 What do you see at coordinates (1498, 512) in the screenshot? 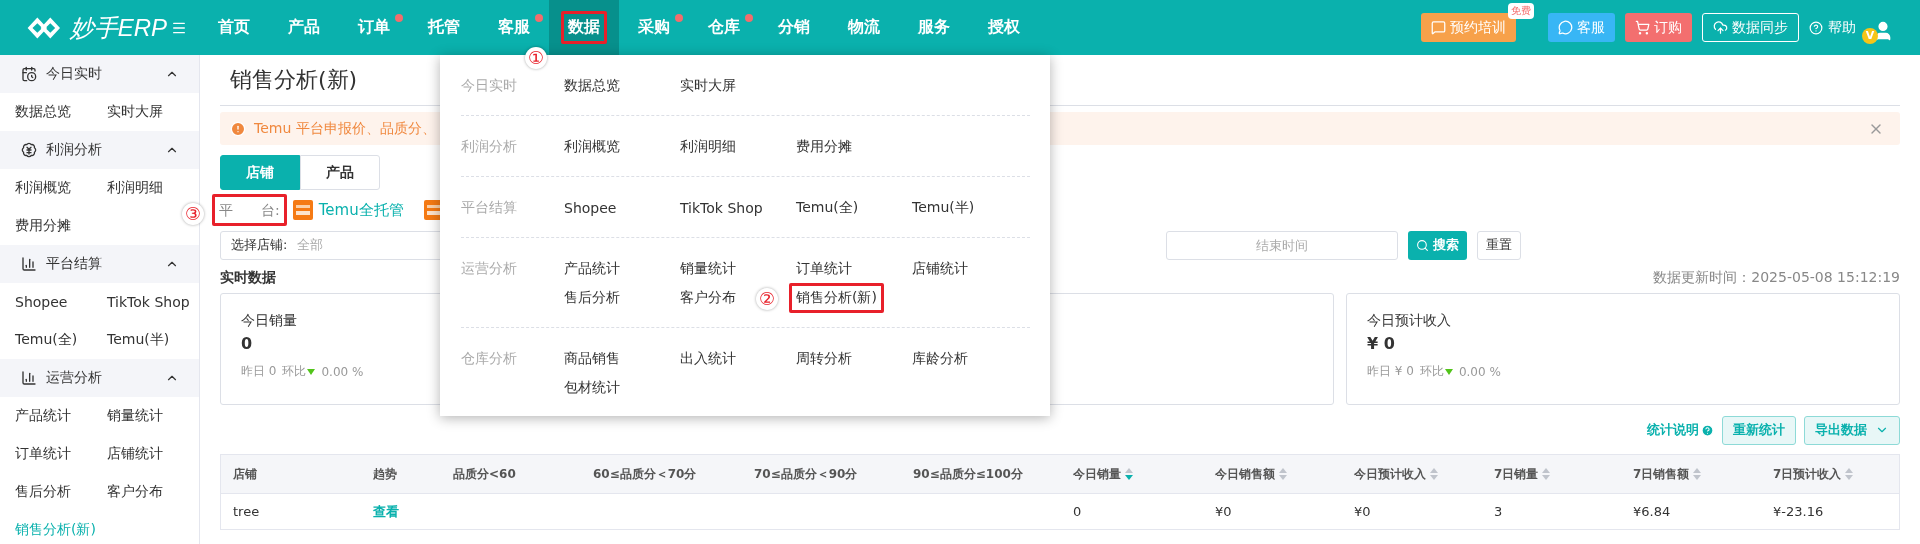
I see `table-cell-text: 3` at bounding box center [1498, 512].